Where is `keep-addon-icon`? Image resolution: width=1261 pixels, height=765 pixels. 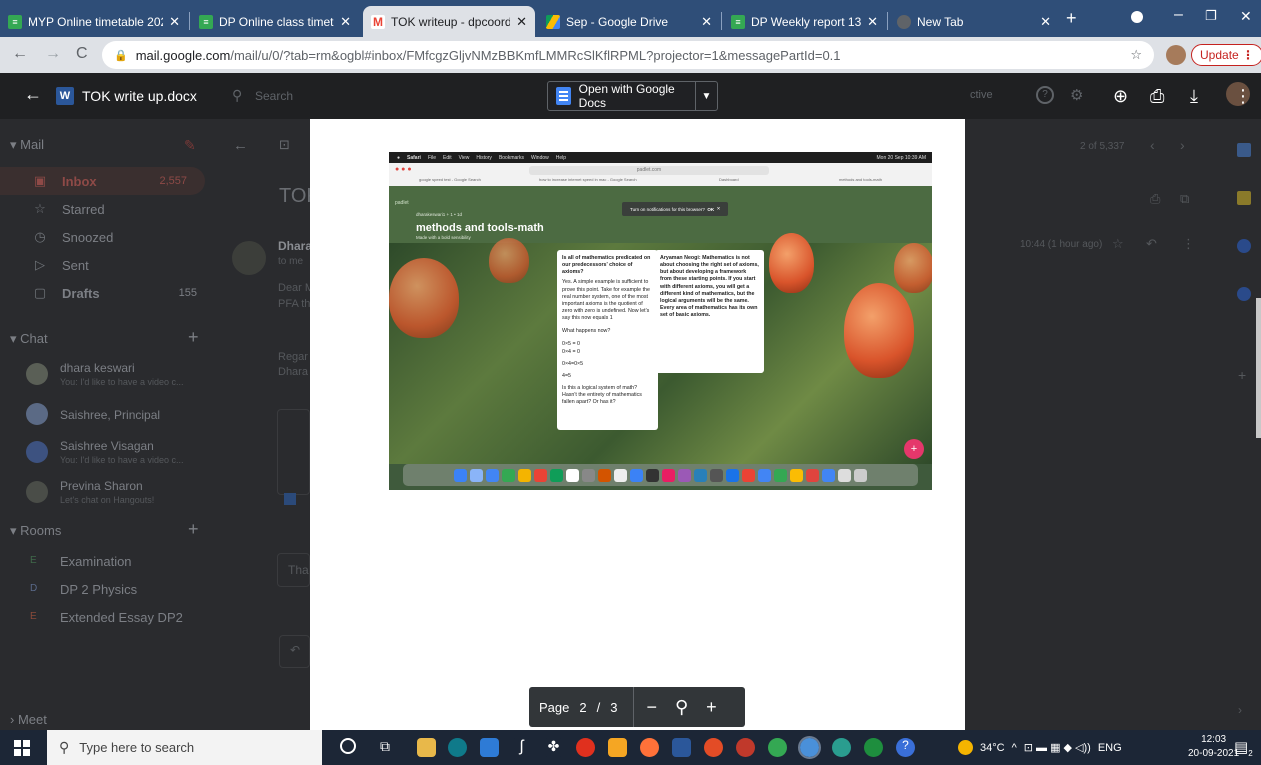 keep-addon-icon is located at coordinates (1244, 198).